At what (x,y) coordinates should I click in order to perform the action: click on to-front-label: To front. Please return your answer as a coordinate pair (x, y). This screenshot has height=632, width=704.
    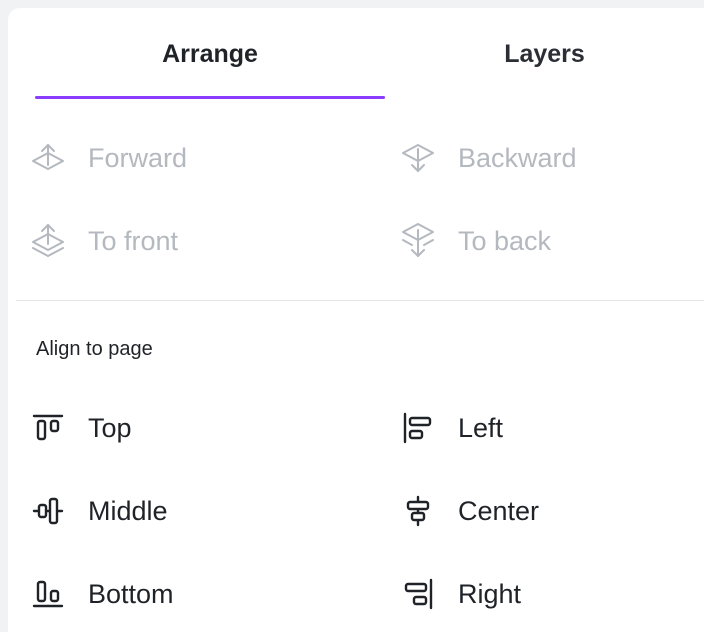
    Looking at the image, I should click on (133, 240).